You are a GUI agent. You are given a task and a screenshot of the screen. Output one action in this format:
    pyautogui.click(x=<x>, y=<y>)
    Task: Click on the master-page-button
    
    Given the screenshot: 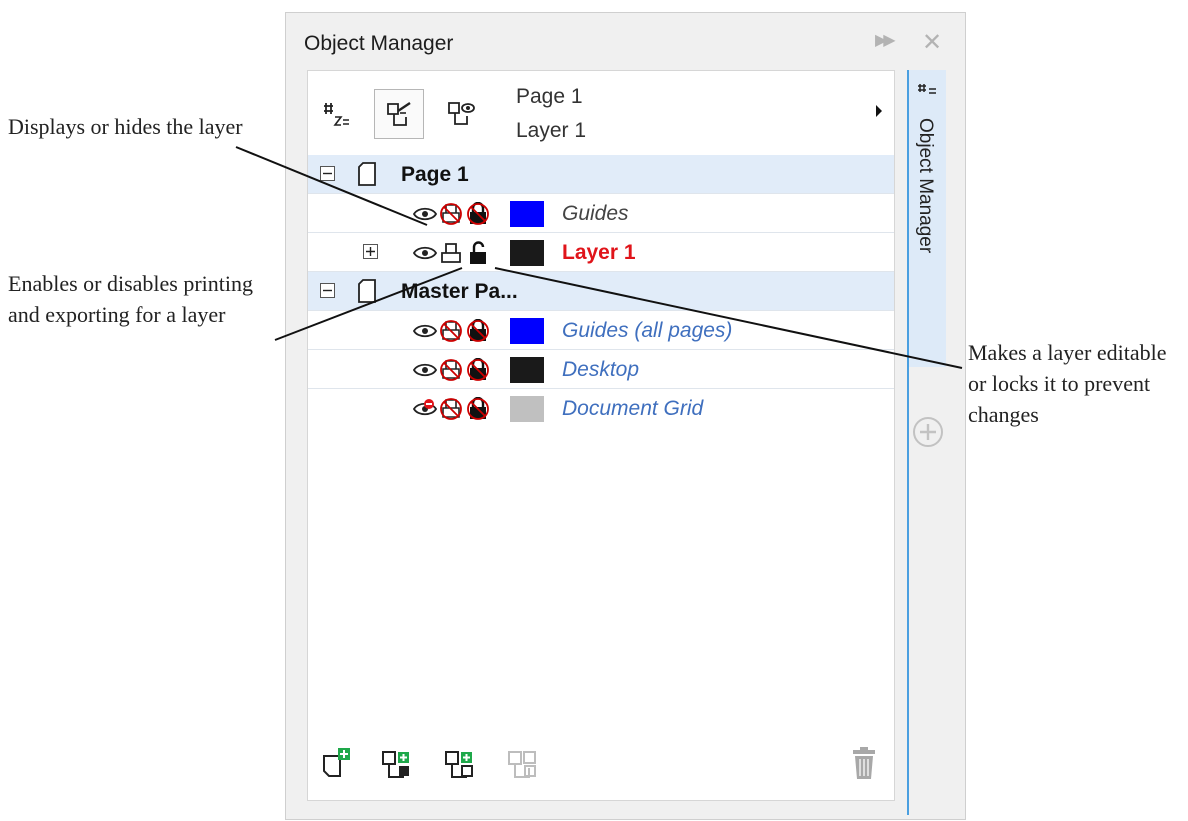 What is the action you would take?
    pyautogui.click(x=461, y=114)
    